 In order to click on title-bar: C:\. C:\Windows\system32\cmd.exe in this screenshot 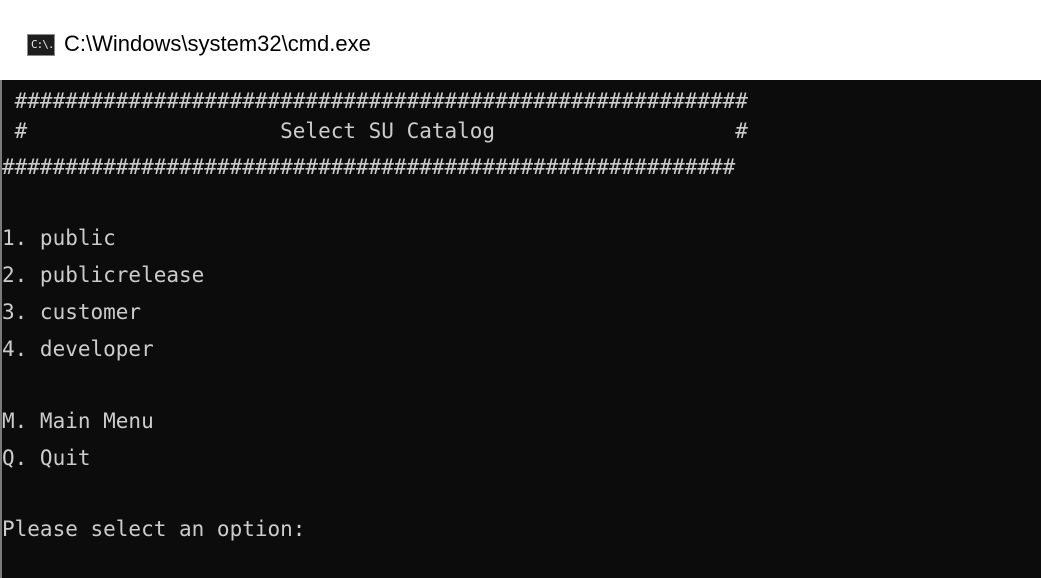, I will do `click(520, 40)`.